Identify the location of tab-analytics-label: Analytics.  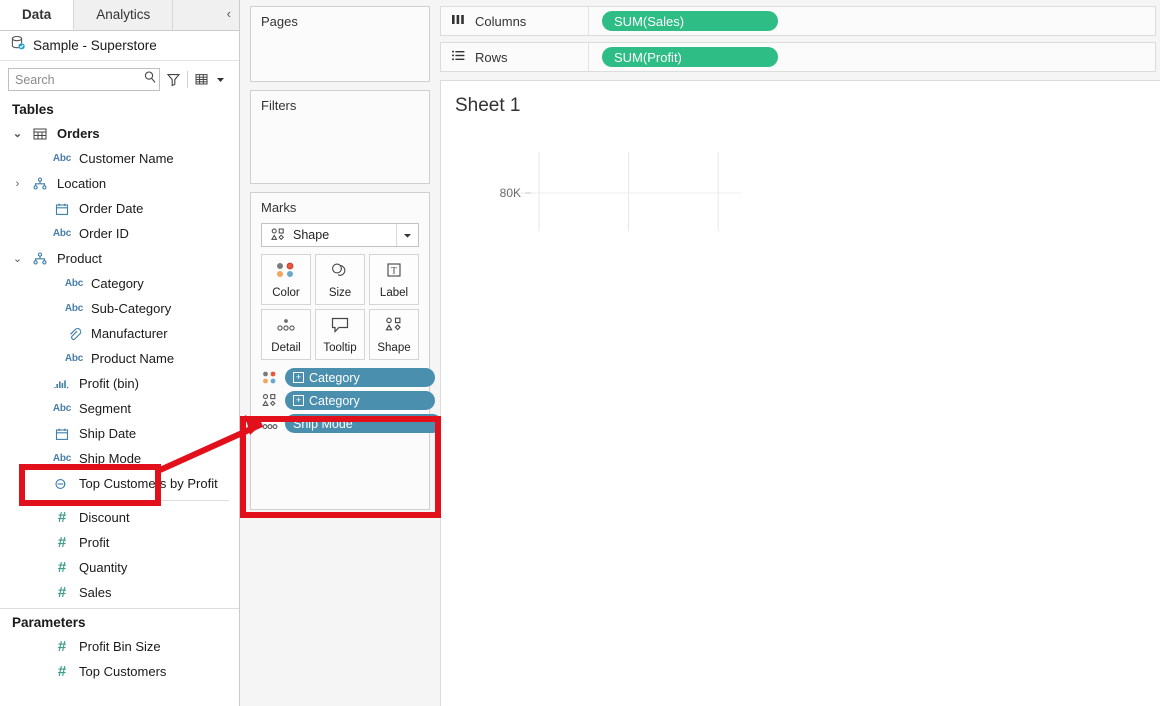
(123, 14).